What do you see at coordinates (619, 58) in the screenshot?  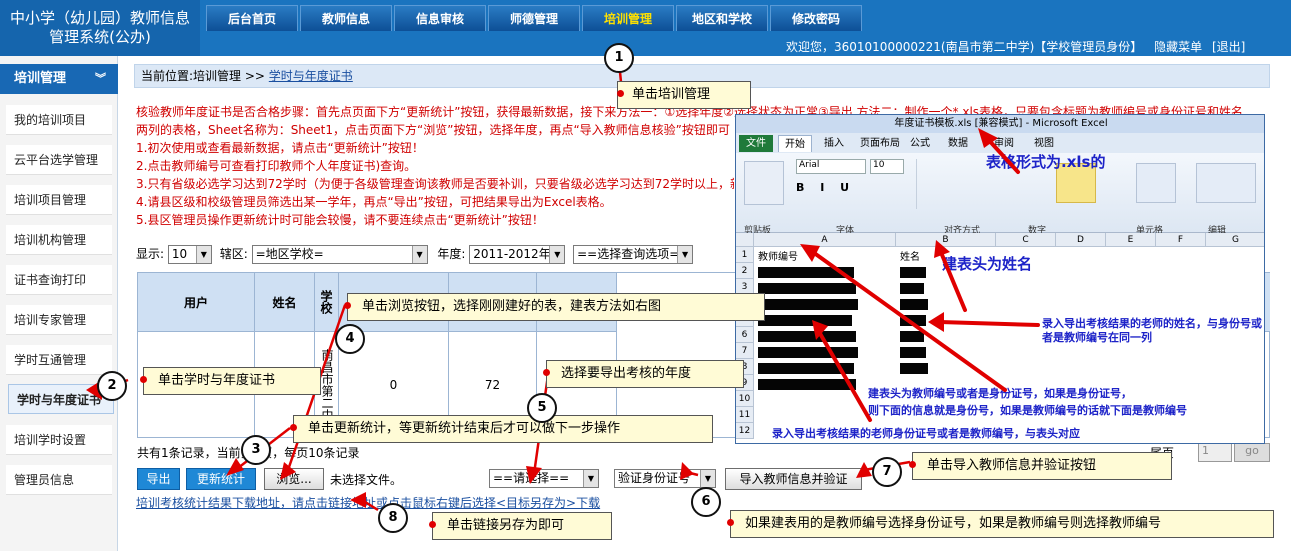 I see `step-1-marker: 1` at bounding box center [619, 58].